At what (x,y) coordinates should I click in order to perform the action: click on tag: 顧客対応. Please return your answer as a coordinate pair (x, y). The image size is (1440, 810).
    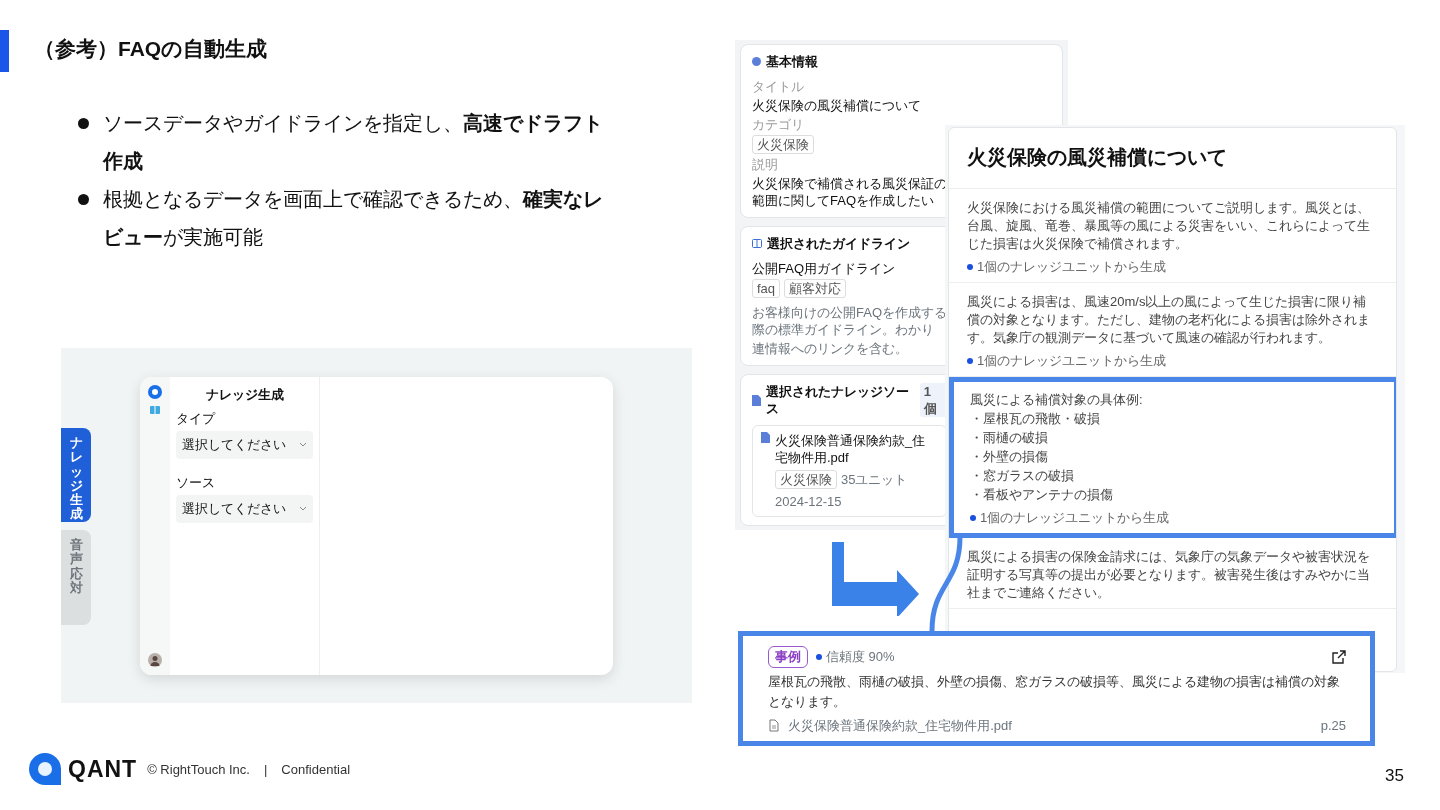
    Looking at the image, I should click on (815, 288).